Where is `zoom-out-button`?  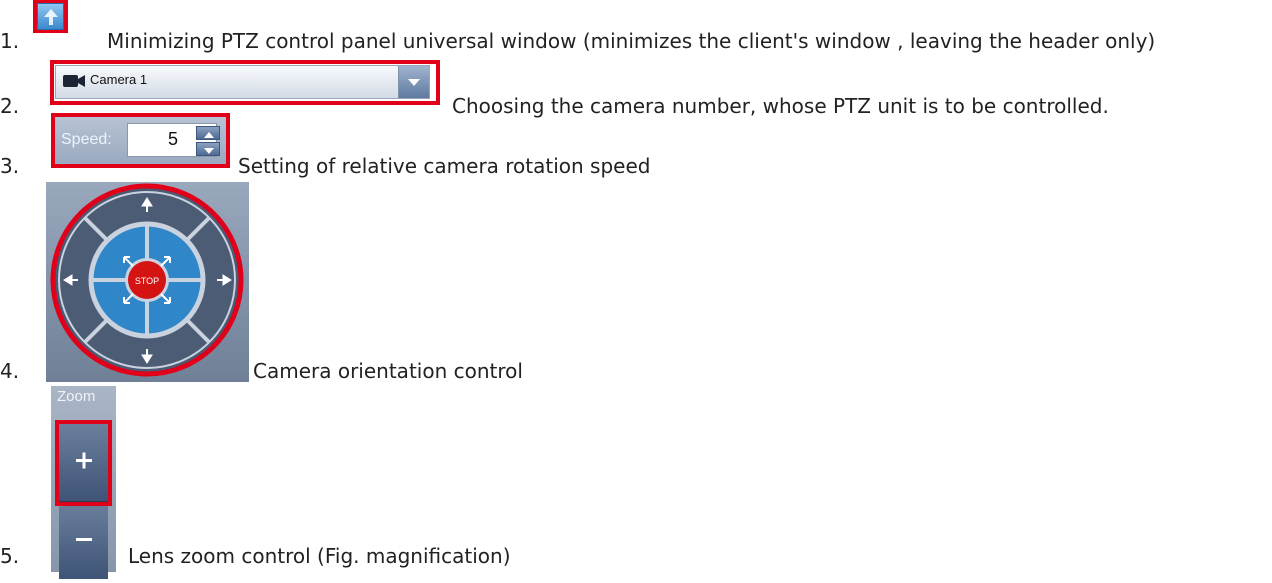
zoom-out-button is located at coordinates (83, 540).